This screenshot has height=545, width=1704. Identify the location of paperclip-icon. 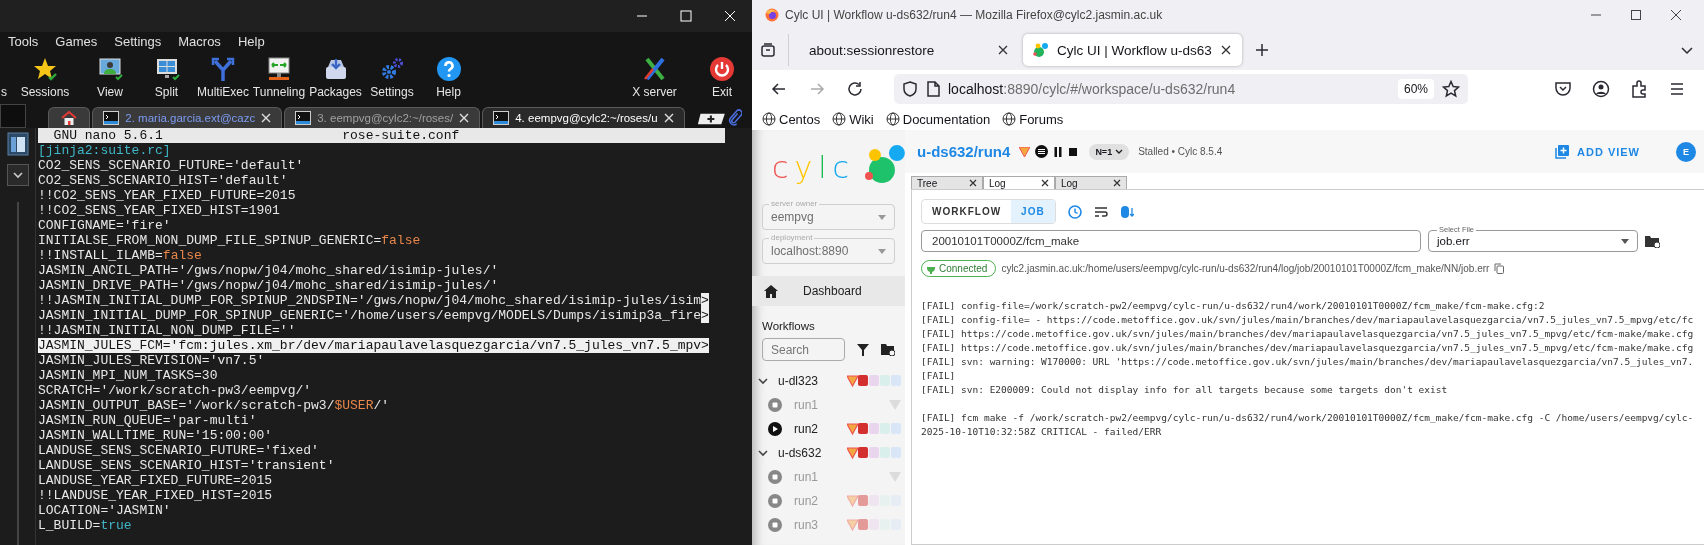
(735, 117).